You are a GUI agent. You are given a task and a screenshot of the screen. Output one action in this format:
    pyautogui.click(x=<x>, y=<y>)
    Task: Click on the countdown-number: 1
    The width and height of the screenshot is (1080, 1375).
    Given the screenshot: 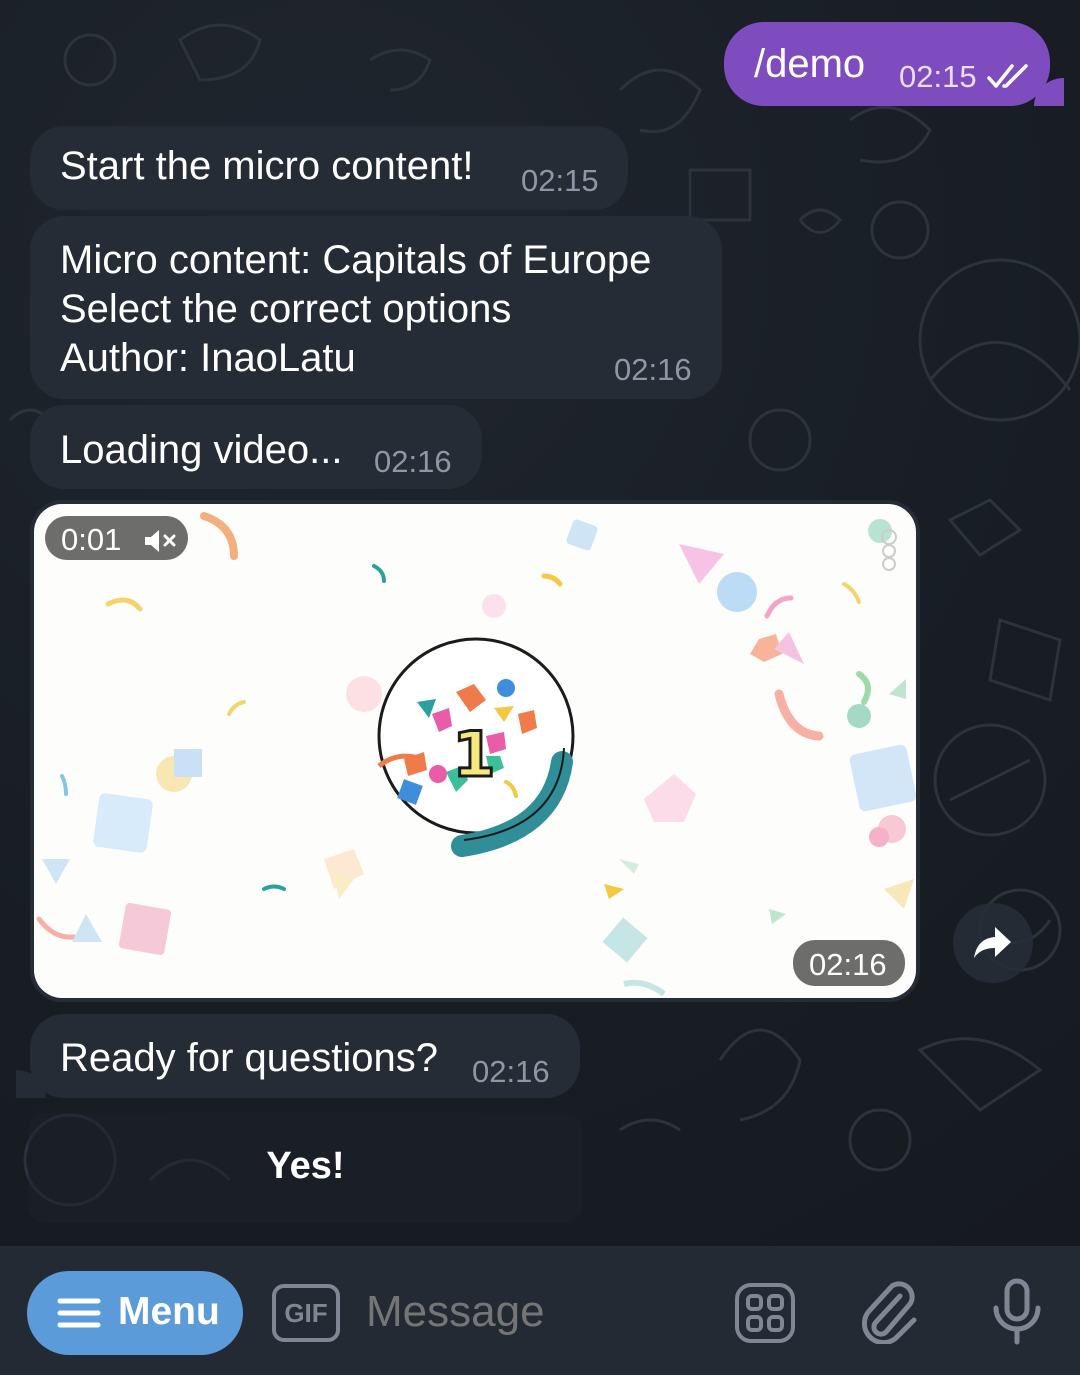 What is the action you would take?
    pyautogui.click(x=473, y=754)
    